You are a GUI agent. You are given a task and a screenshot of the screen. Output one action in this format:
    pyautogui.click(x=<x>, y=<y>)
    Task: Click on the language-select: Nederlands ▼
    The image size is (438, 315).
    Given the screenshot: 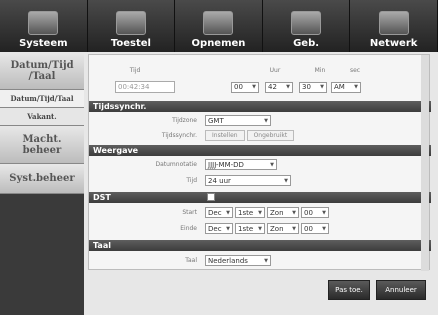 What is the action you would take?
    pyautogui.click(x=238, y=260)
    